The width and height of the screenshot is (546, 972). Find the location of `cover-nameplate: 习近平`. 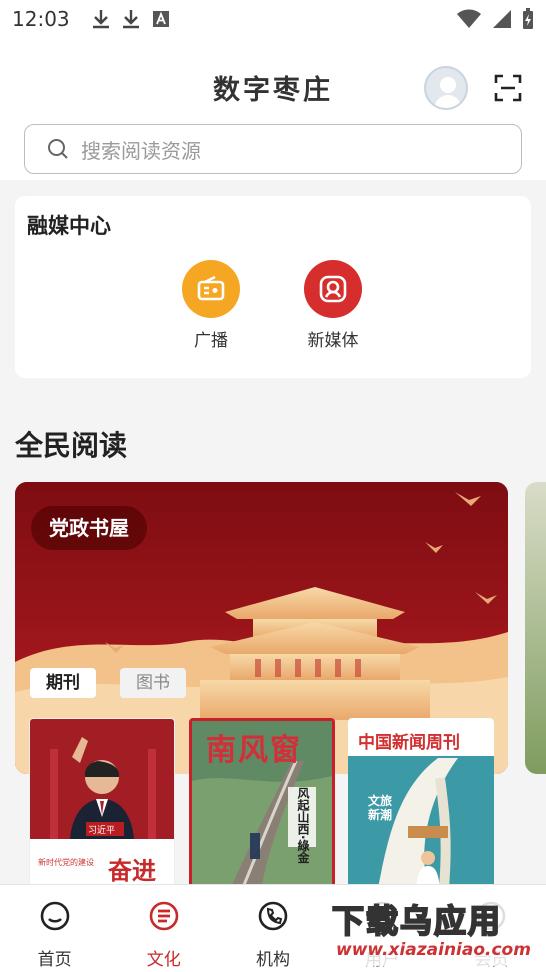

cover-nameplate: 习近平 is located at coordinates (102, 831).